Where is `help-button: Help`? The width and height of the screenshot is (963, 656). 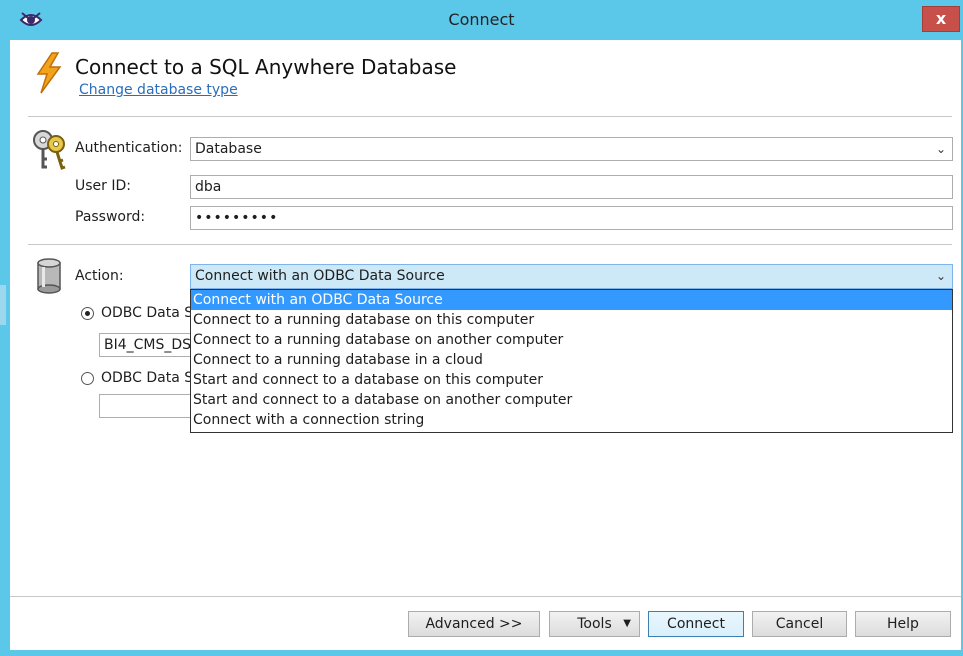 help-button: Help is located at coordinates (903, 624).